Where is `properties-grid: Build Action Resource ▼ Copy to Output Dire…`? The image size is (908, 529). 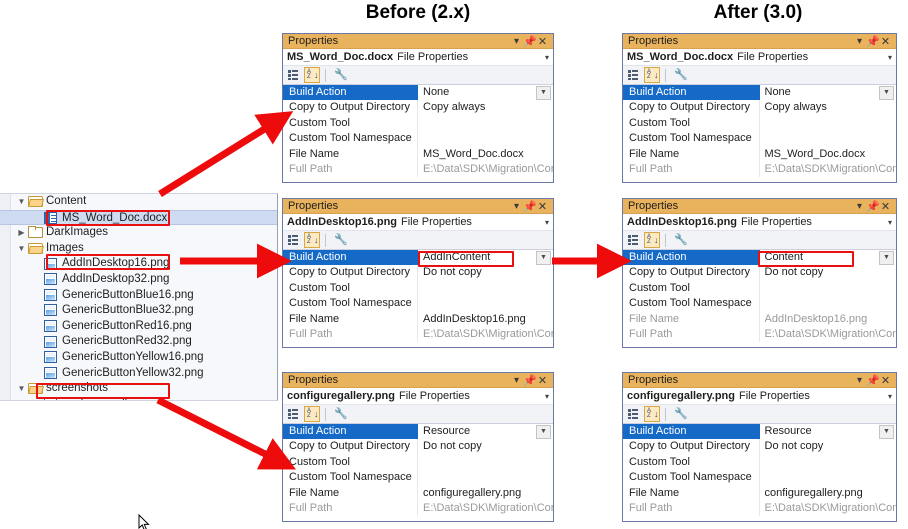 properties-grid: Build Action Resource ▼ Copy to Output Dire… is located at coordinates (418, 470).